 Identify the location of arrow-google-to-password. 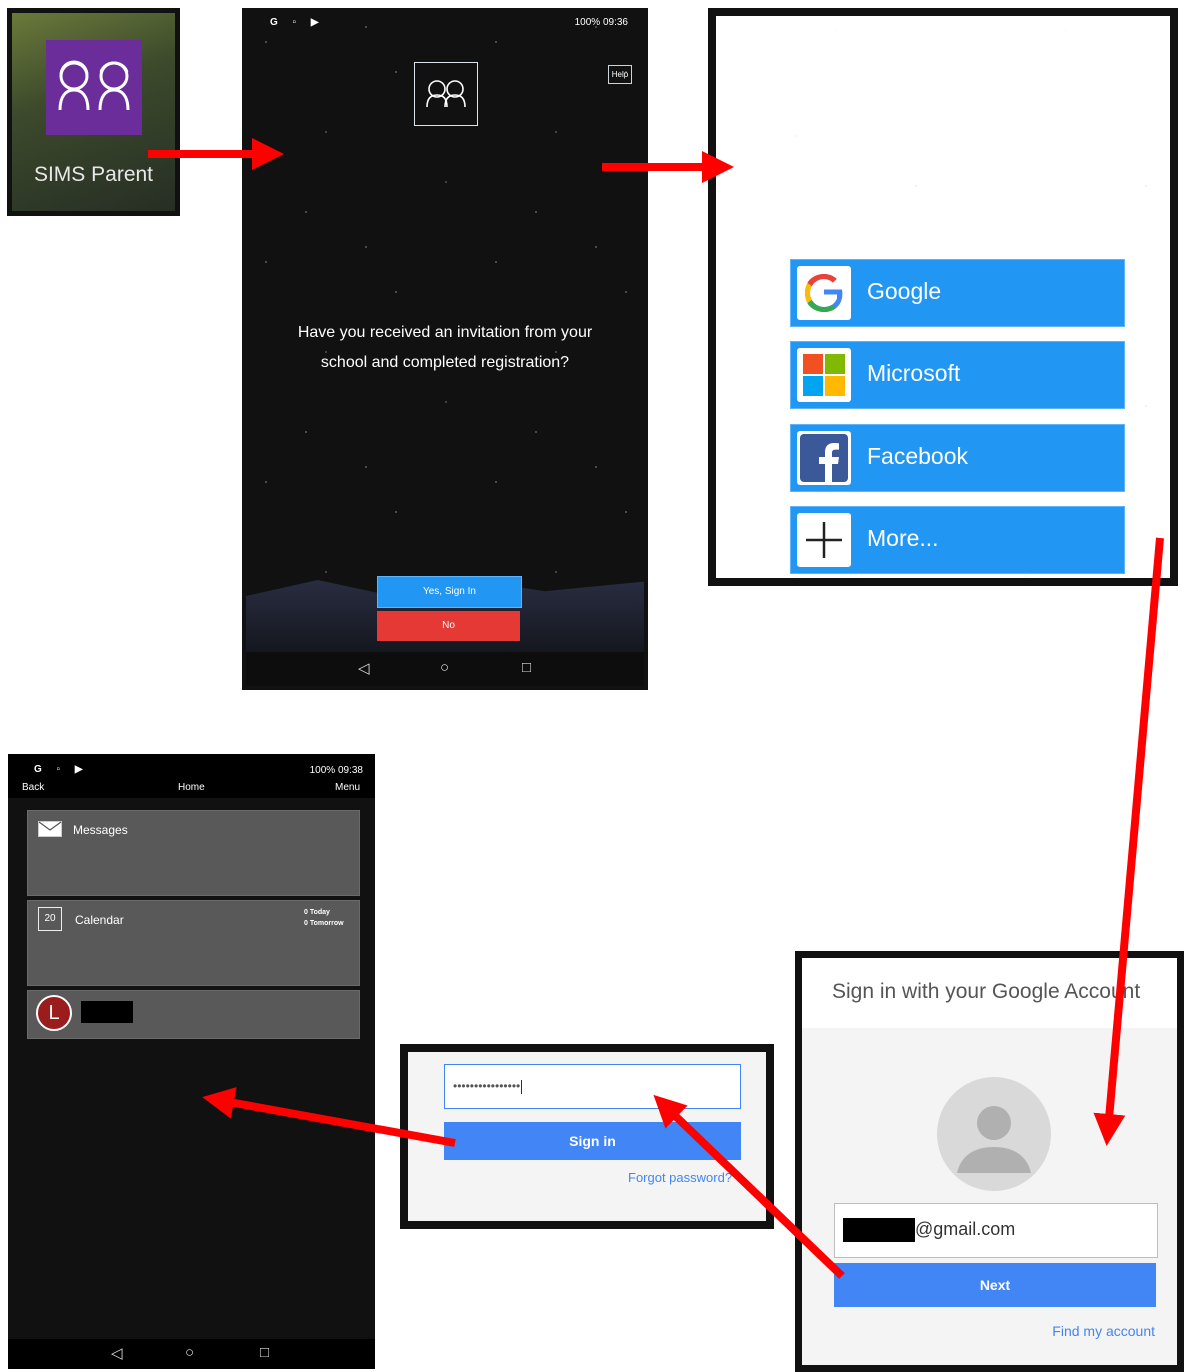
(749, 1186).